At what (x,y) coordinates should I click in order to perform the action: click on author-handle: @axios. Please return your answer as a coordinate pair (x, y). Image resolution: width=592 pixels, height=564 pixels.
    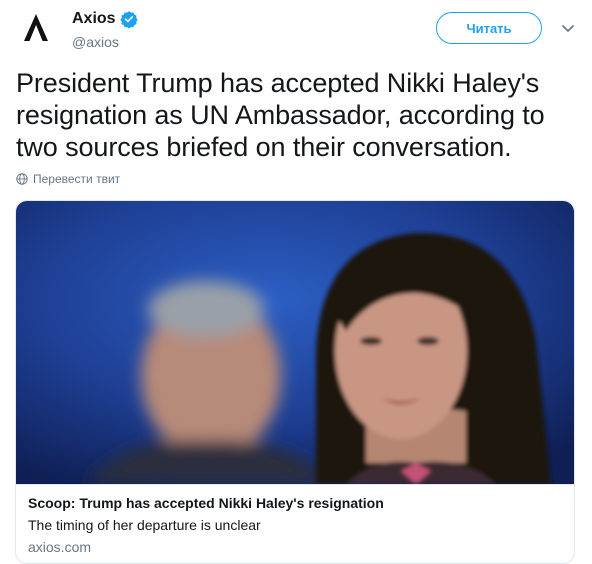
    Looking at the image, I should click on (95, 42).